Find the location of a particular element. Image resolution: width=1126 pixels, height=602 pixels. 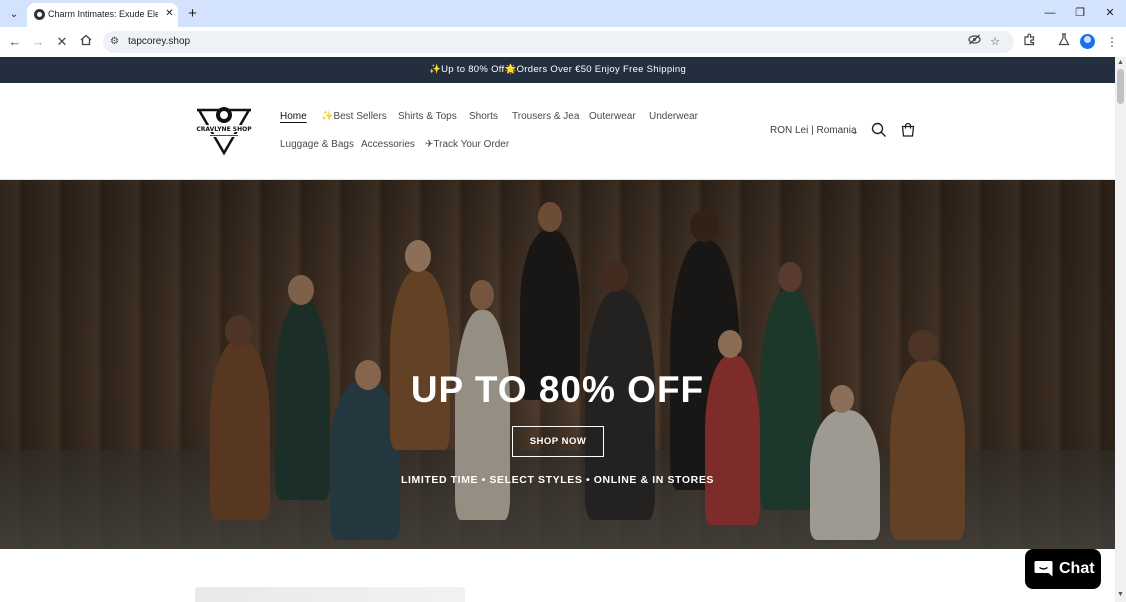

extensions-icon is located at coordinates (1029, 42).